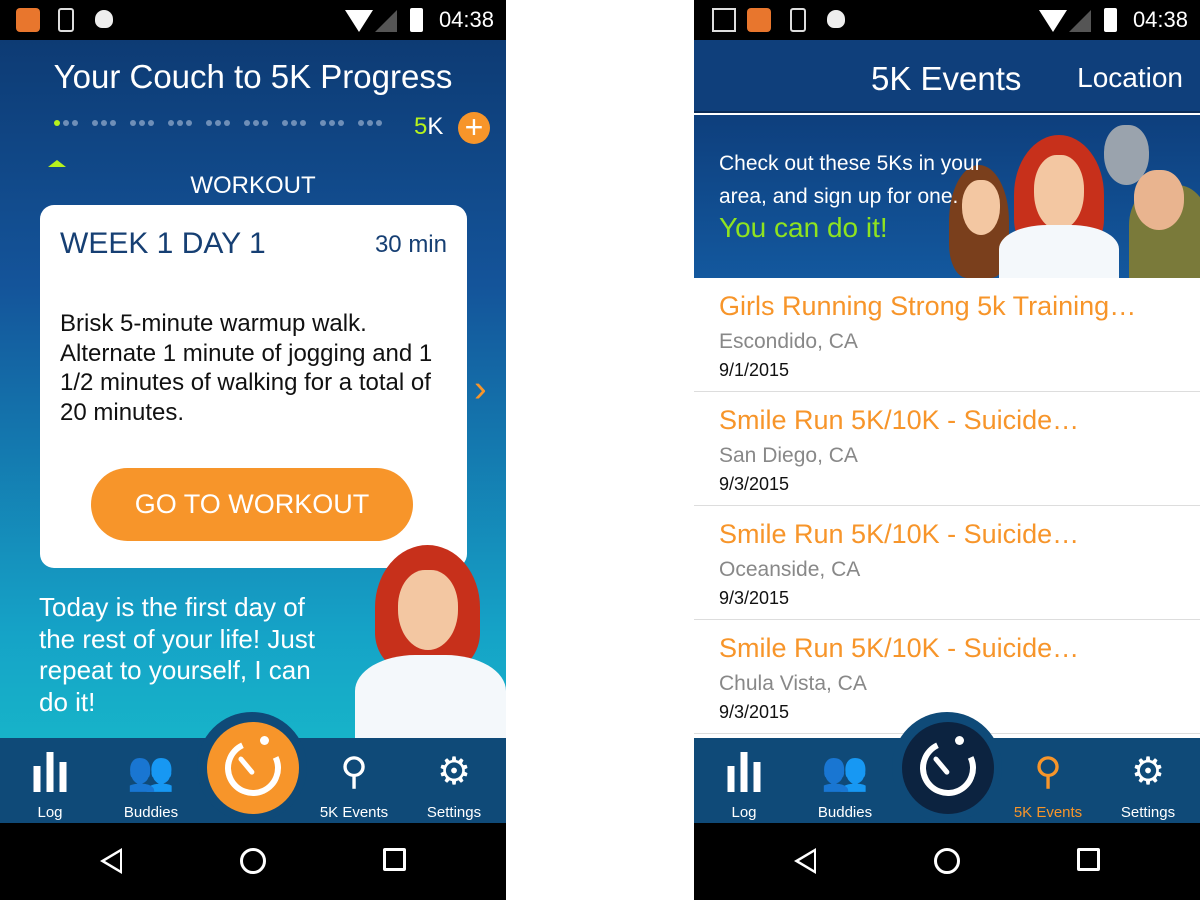  I want to click on download-icon, so click(66, 20).